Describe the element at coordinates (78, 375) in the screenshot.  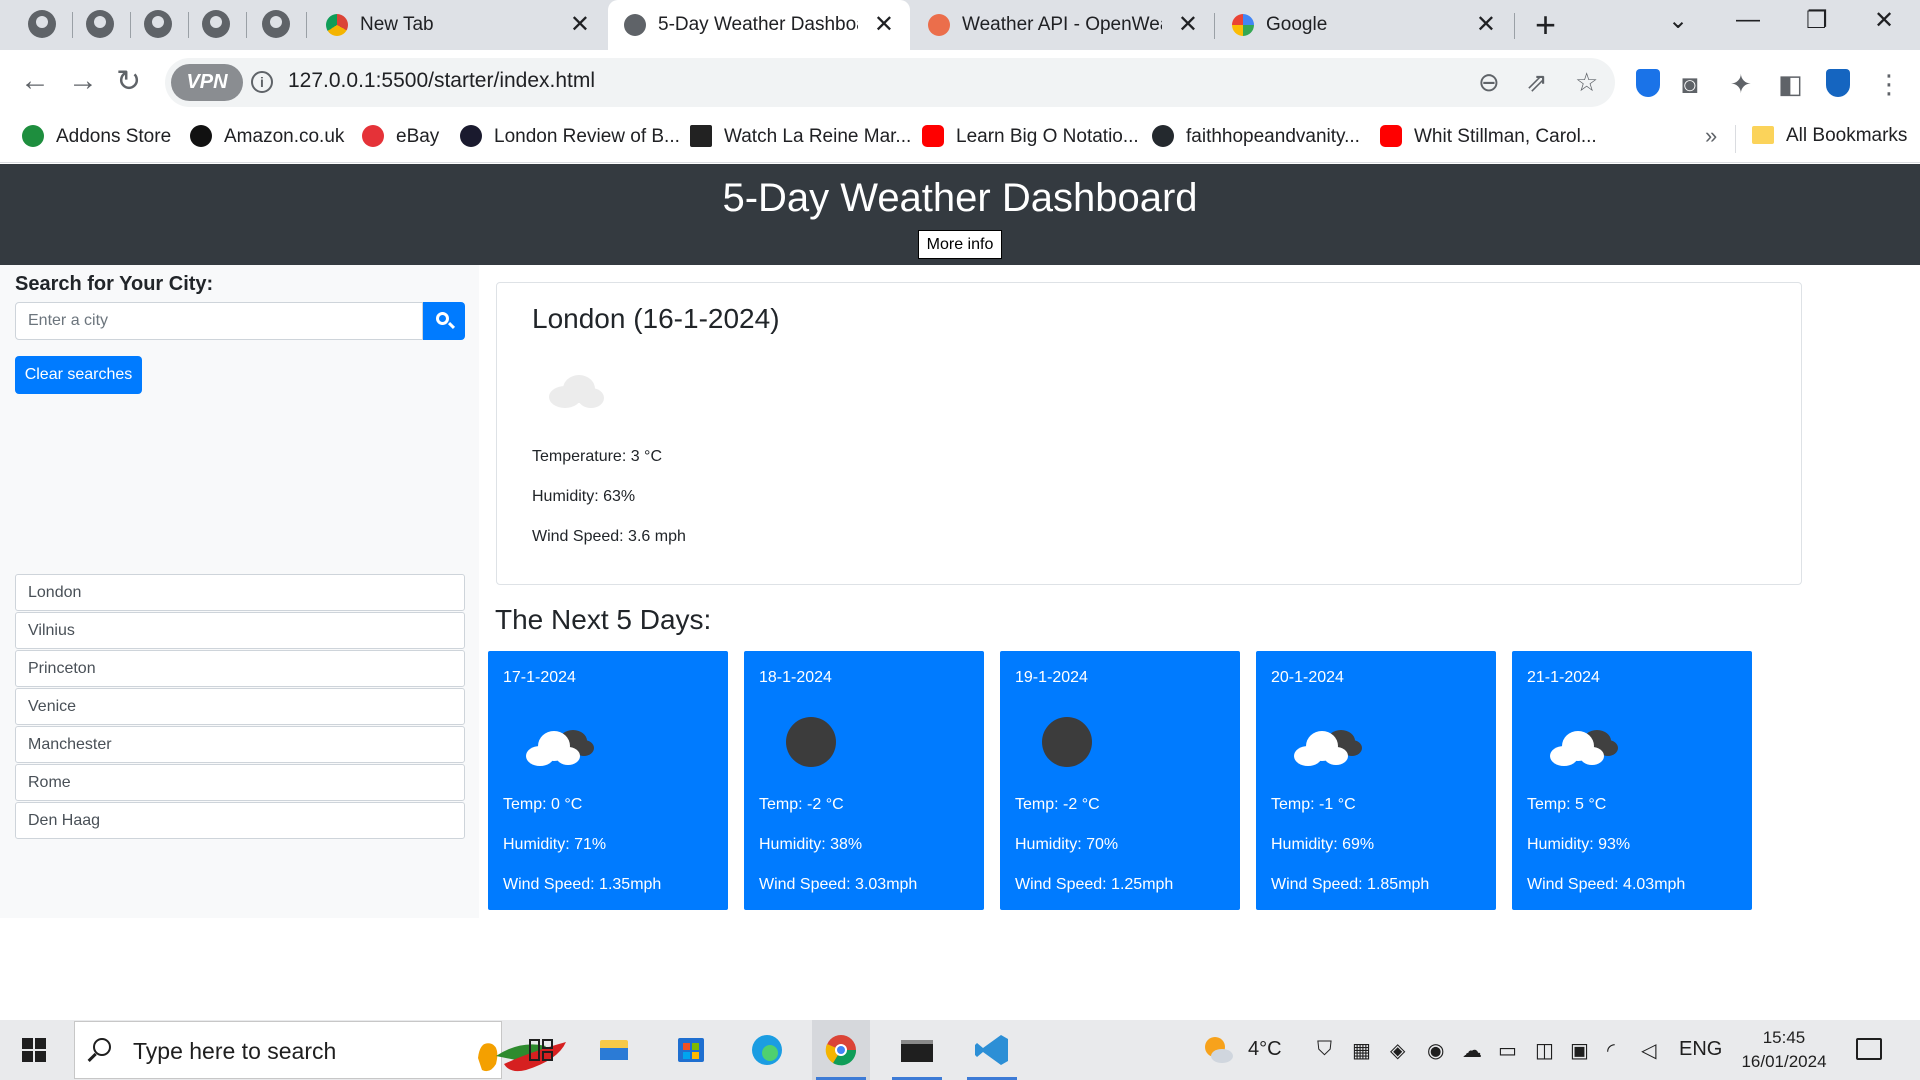
I see `clear-searches-button: Clear searches` at that location.